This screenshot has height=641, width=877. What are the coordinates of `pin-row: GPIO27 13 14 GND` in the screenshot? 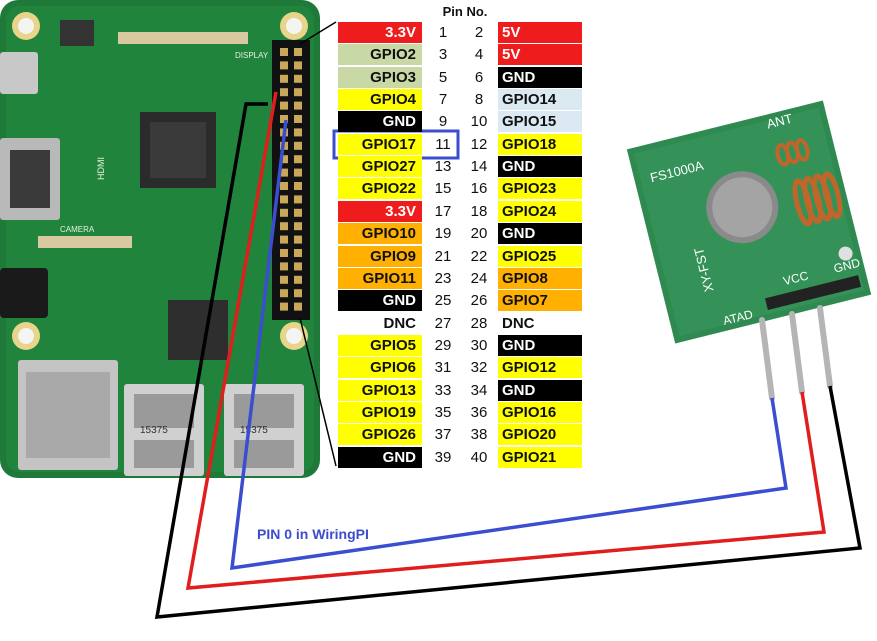 It's located at (461, 167).